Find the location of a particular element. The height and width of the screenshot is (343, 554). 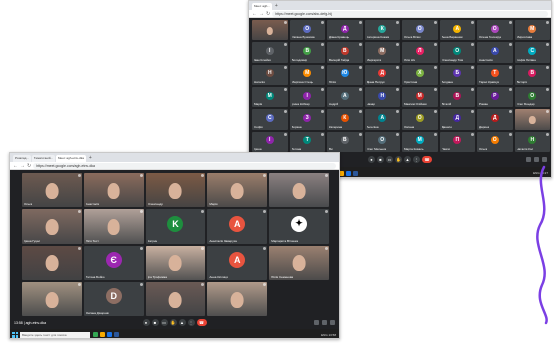

browser-tab: Meet: agh-etnv-dka is located at coordinates (71, 158).